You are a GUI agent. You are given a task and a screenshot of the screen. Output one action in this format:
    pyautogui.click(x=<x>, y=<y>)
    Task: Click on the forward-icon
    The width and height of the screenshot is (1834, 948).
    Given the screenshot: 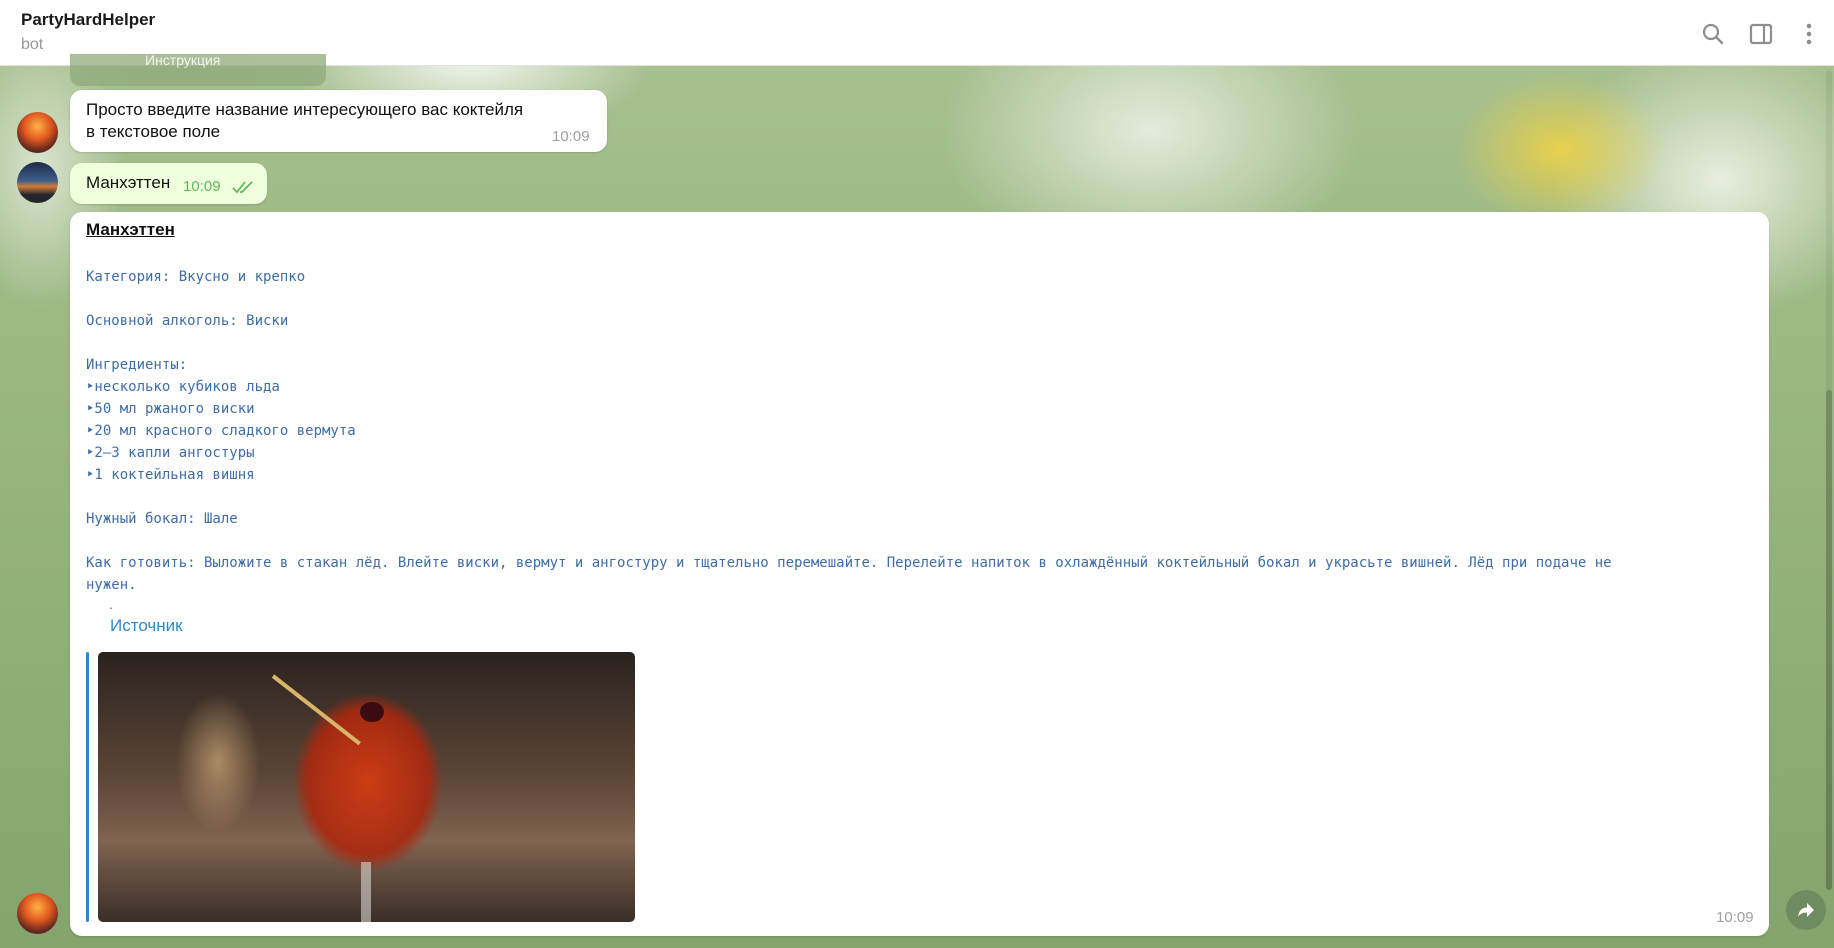 What is the action you would take?
    pyautogui.click(x=1806, y=910)
    